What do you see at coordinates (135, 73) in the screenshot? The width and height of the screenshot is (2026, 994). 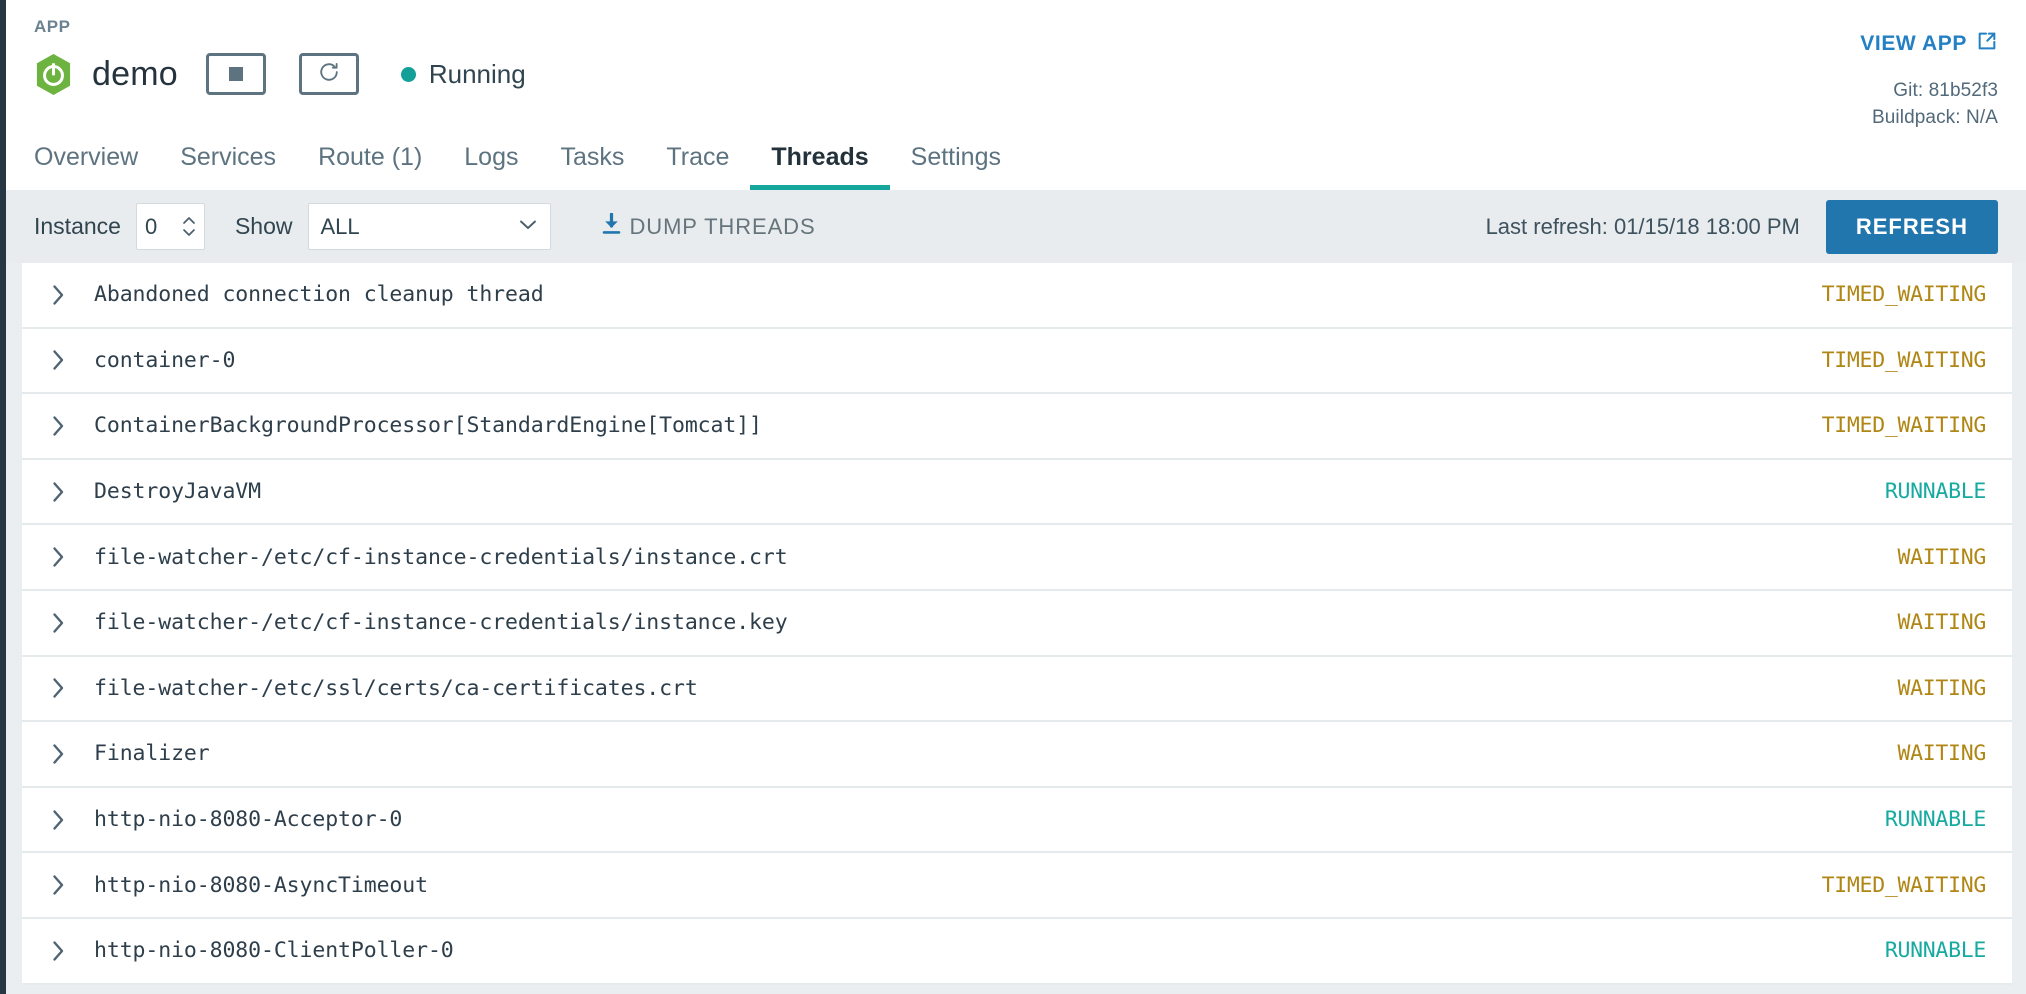 I see `app-name: demo` at bounding box center [135, 73].